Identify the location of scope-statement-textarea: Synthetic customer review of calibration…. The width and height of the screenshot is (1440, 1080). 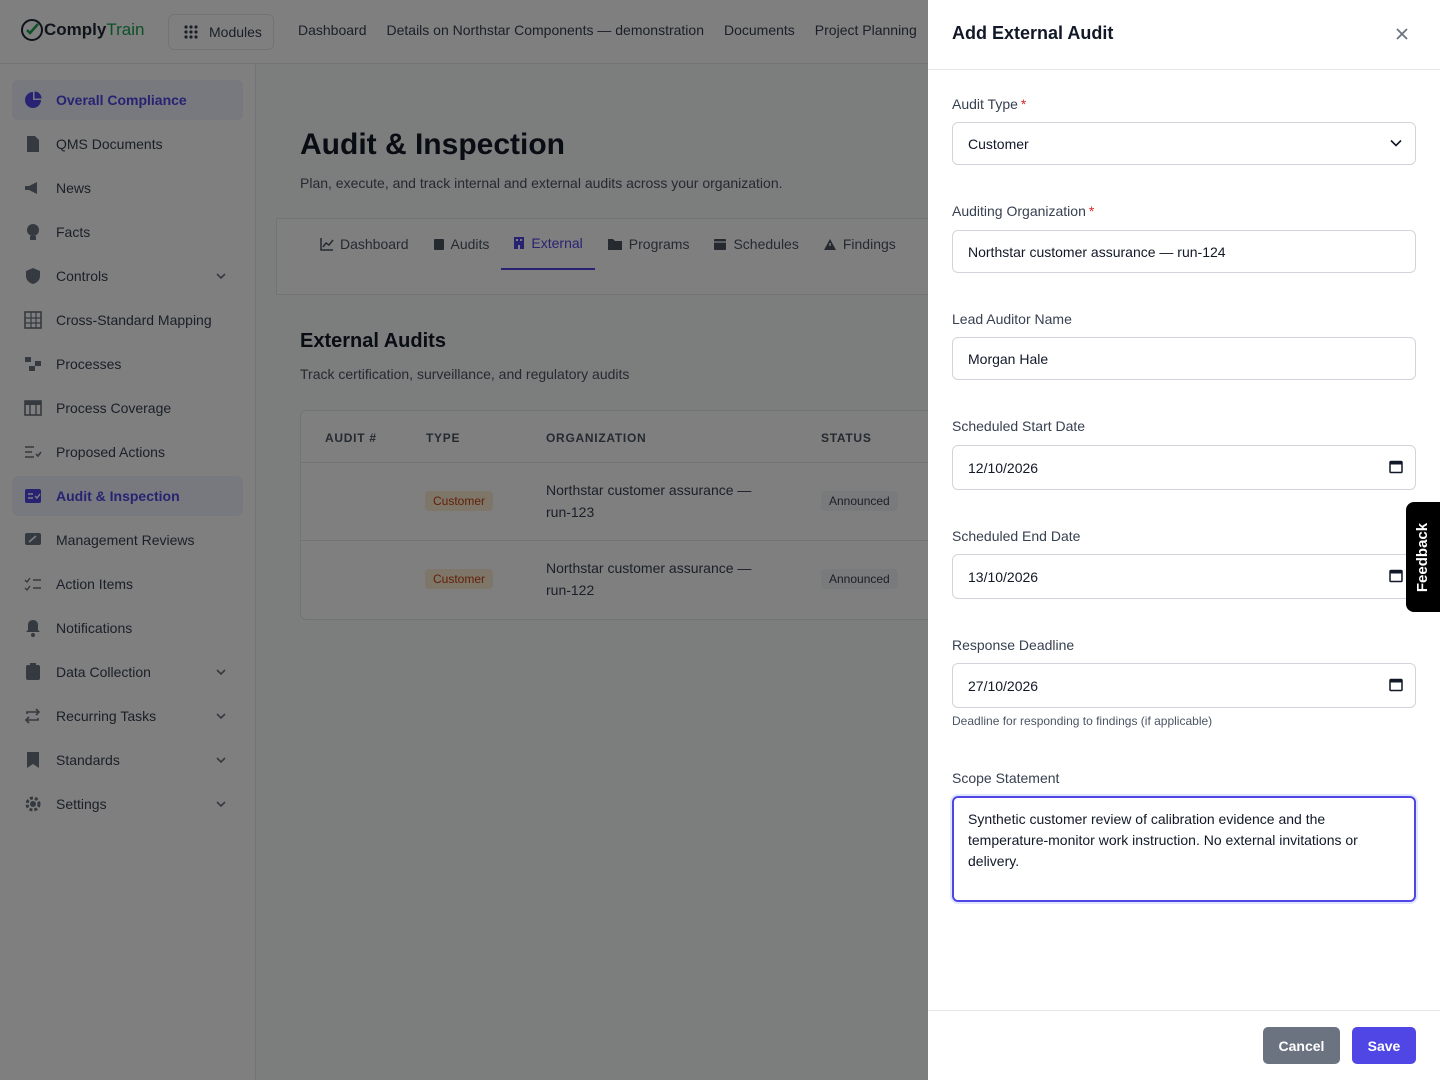
(1184, 849).